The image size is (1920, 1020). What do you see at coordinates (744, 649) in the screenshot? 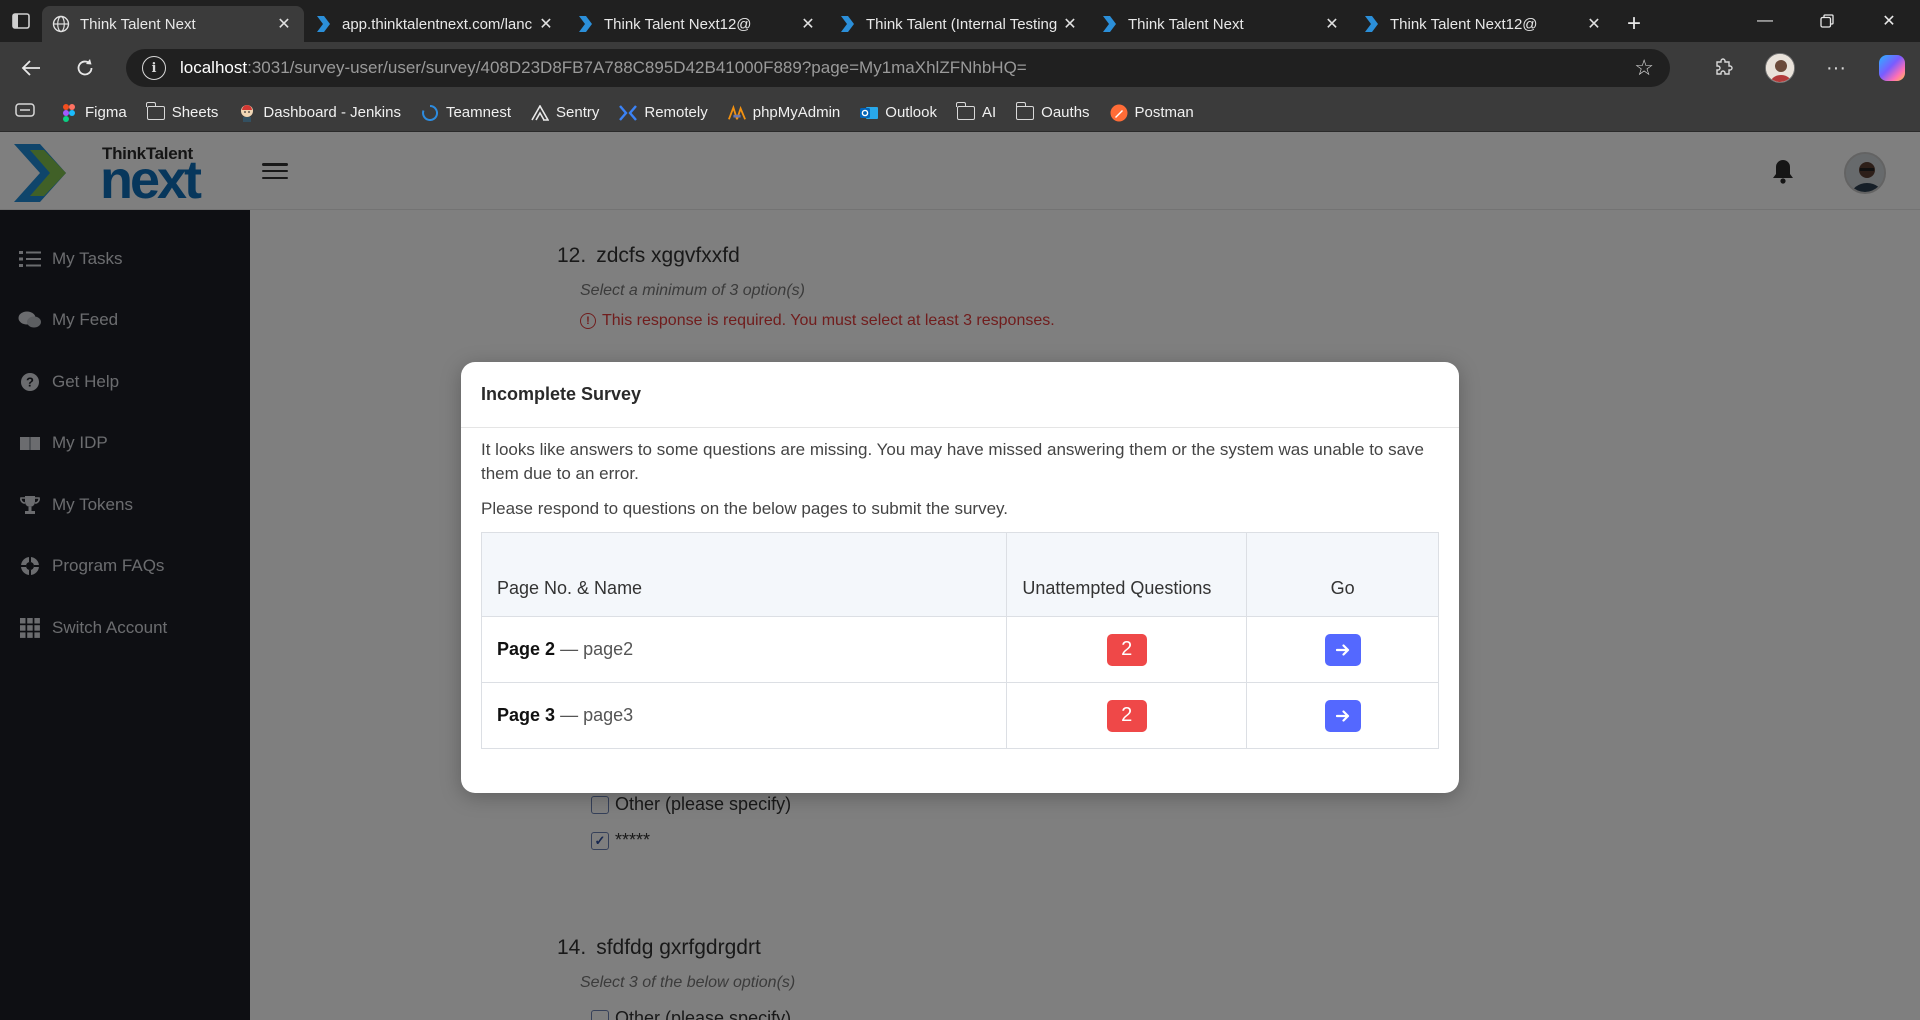
I see `page-cell: Page 2 — page2` at bounding box center [744, 649].